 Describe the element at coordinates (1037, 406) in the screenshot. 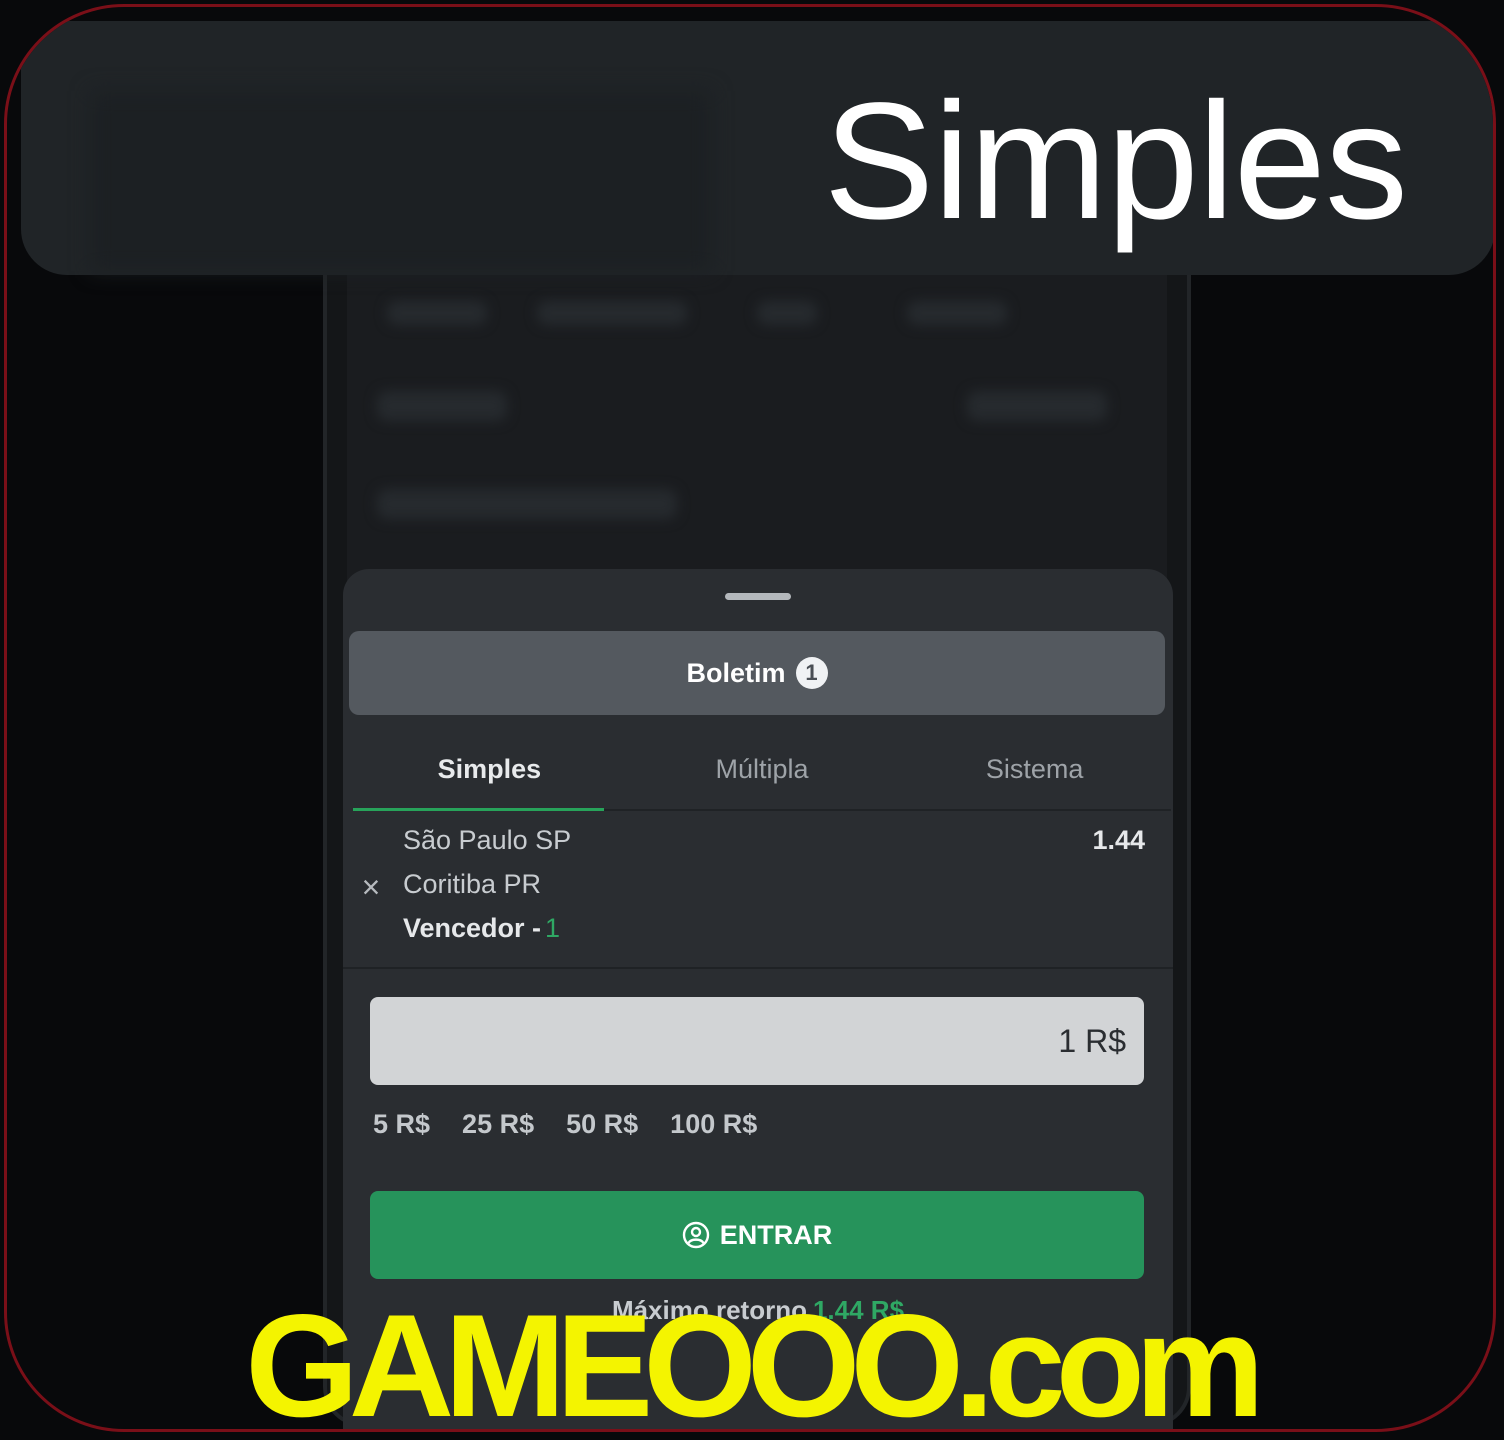

I see `blurred-control` at that location.